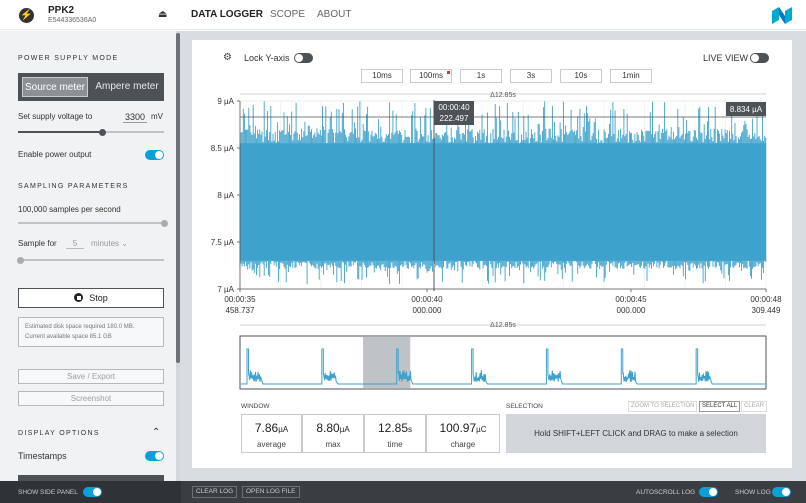 The image size is (806, 503). Describe the element at coordinates (255, 406) in the screenshot. I see `window-title: WINDOW` at that location.